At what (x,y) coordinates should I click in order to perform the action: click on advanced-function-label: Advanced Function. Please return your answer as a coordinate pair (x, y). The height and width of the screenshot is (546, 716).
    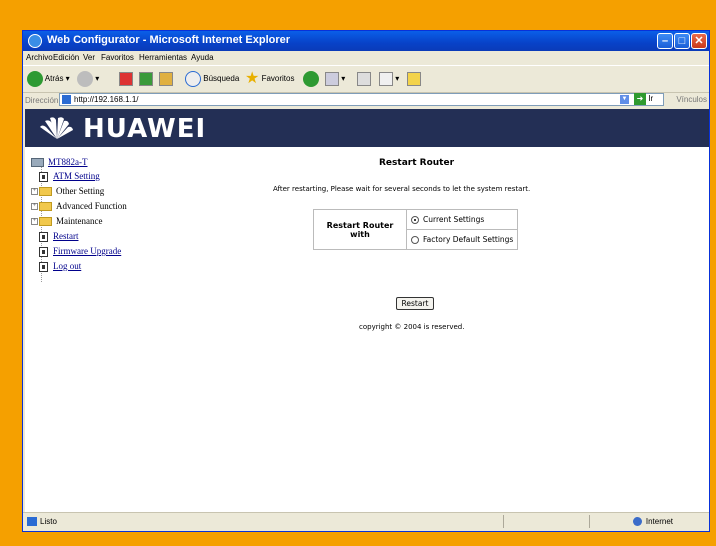
    Looking at the image, I should click on (91, 206).